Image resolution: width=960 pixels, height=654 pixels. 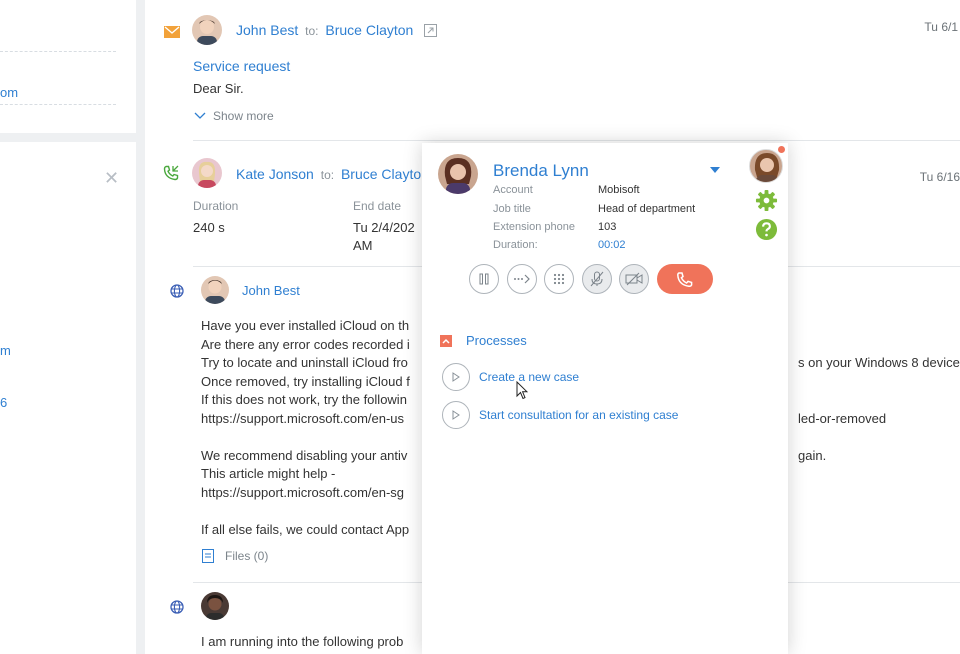 What do you see at coordinates (369, 30) in the screenshot?
I see `recipient-name: Bruce Clayton` at bounding box center [369, 30].